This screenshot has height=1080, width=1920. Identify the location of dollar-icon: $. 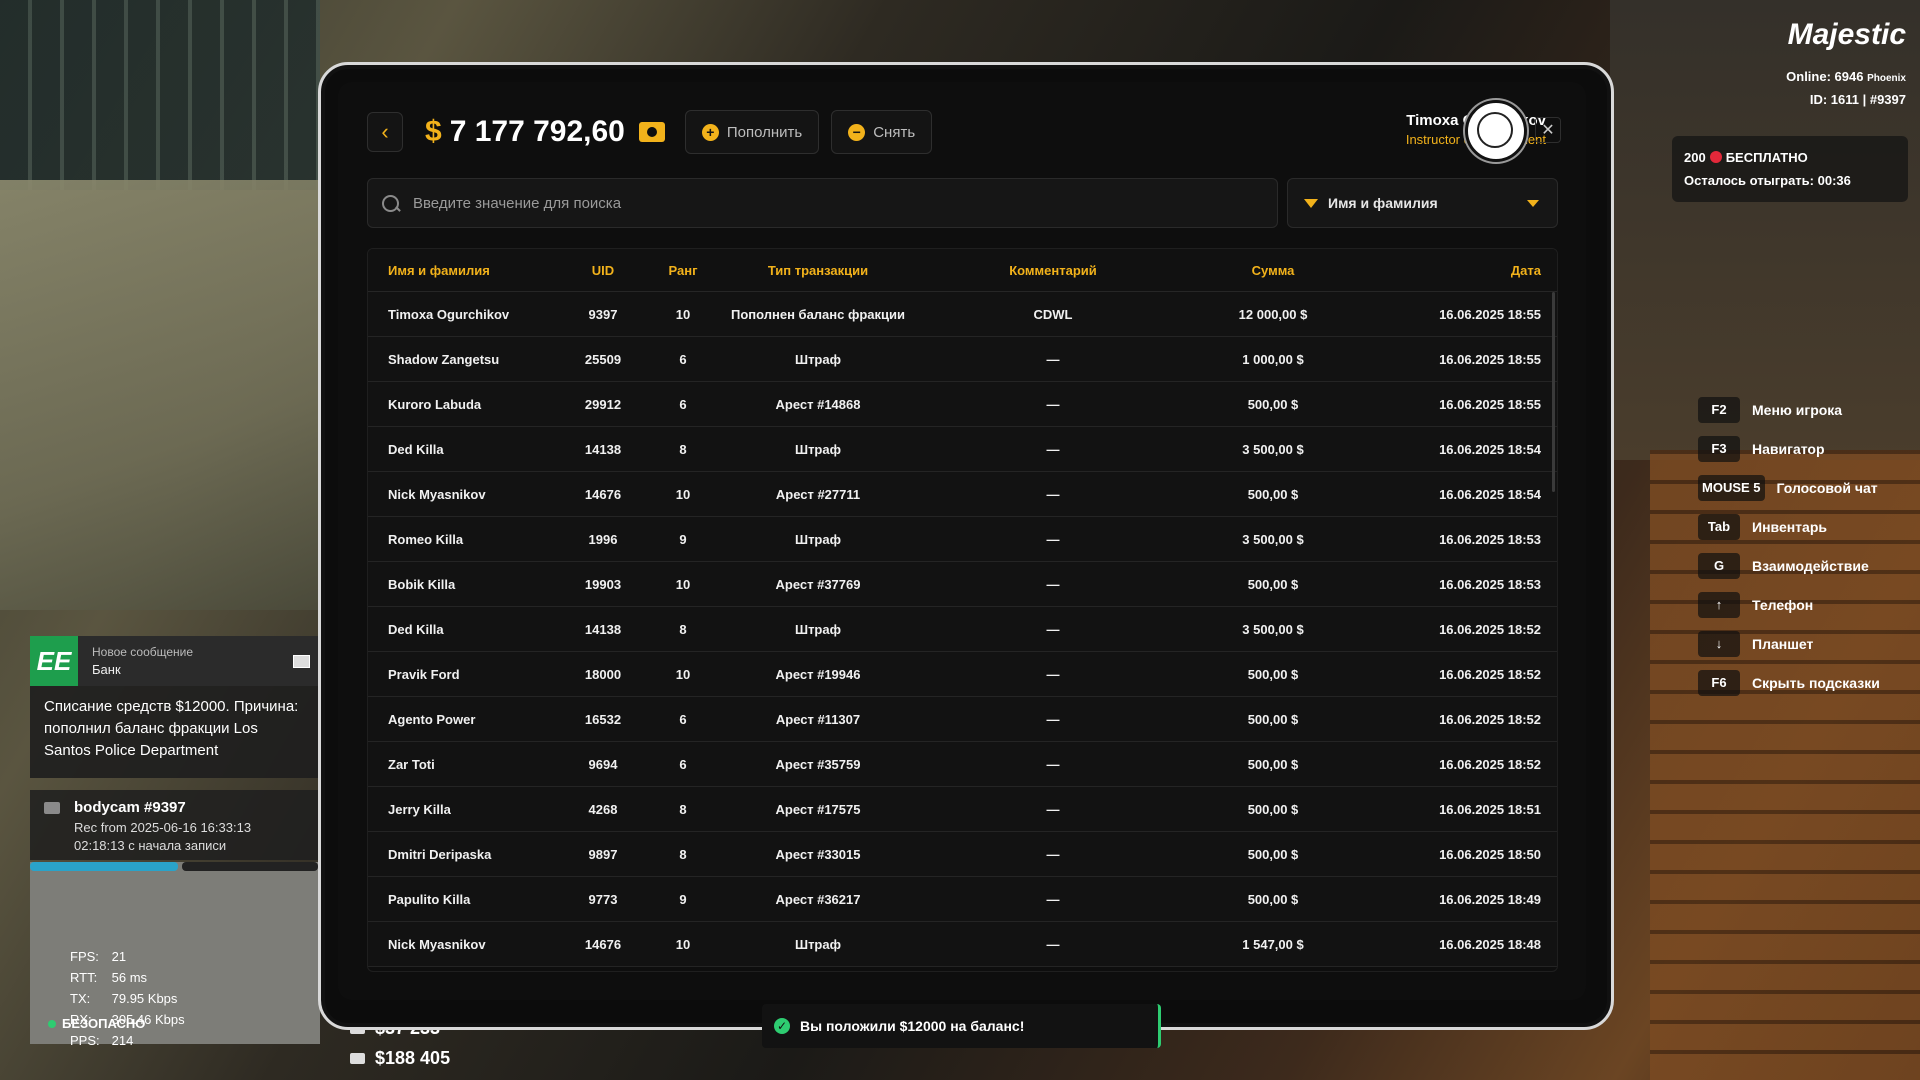
(433, 131).